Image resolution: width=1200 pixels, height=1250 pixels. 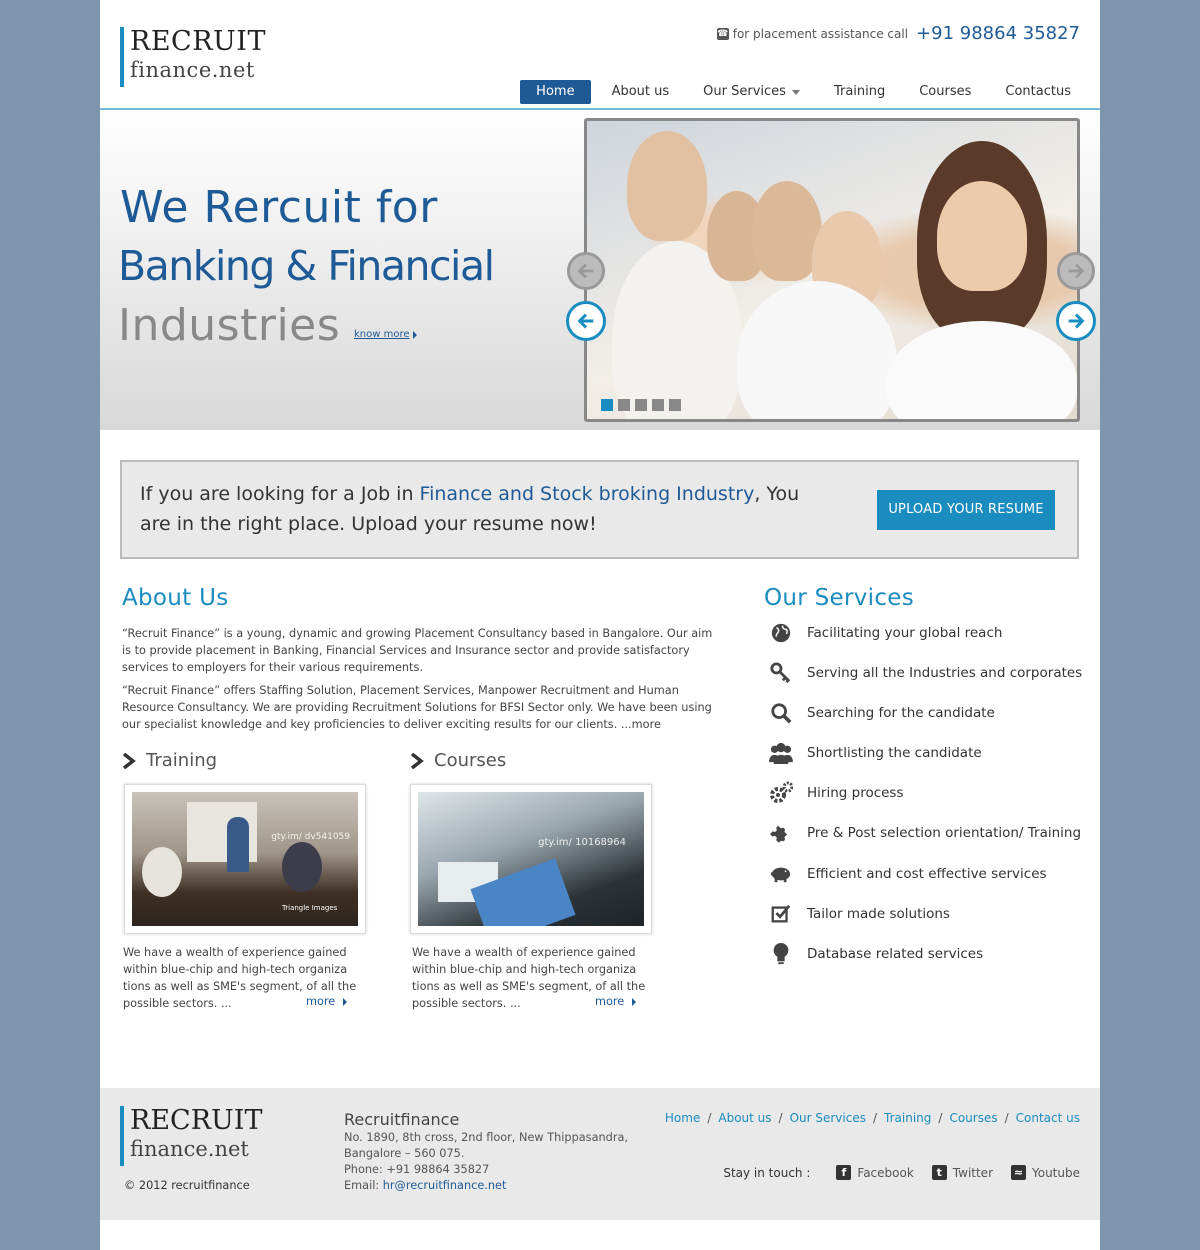 I want to click on service-item: Database related services, so click(x=933, y=954).